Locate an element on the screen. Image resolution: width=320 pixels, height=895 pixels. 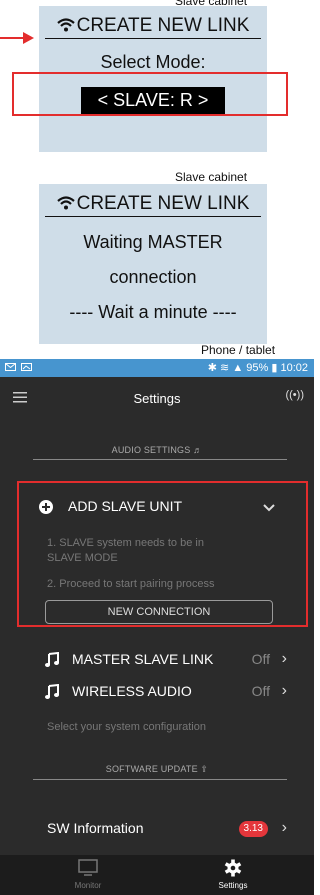
master-slave-link-value: Off is located at coordinates (260, 659).